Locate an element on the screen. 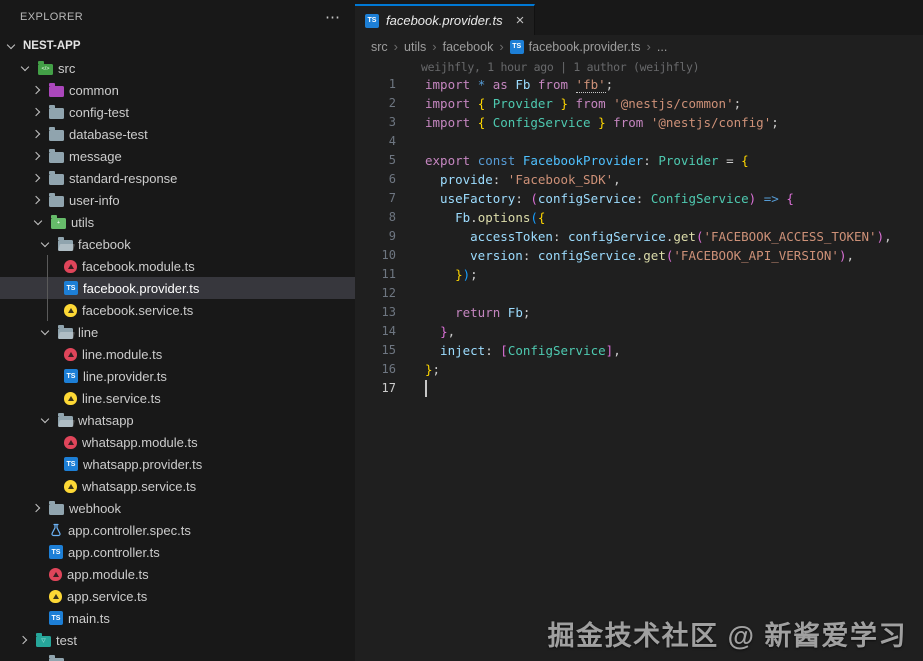 This screenshot has height=661, width=923. tree-item-label: whatsapp.provider.ts is located at coordinates (143, 464).